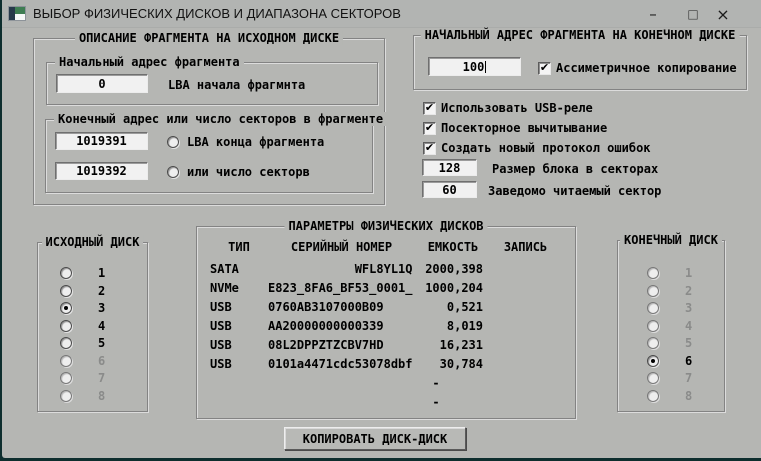  What do you see at coordinates (486, 66) in the screenshot?
I see `text-caret` at bounding box center [486, 66].